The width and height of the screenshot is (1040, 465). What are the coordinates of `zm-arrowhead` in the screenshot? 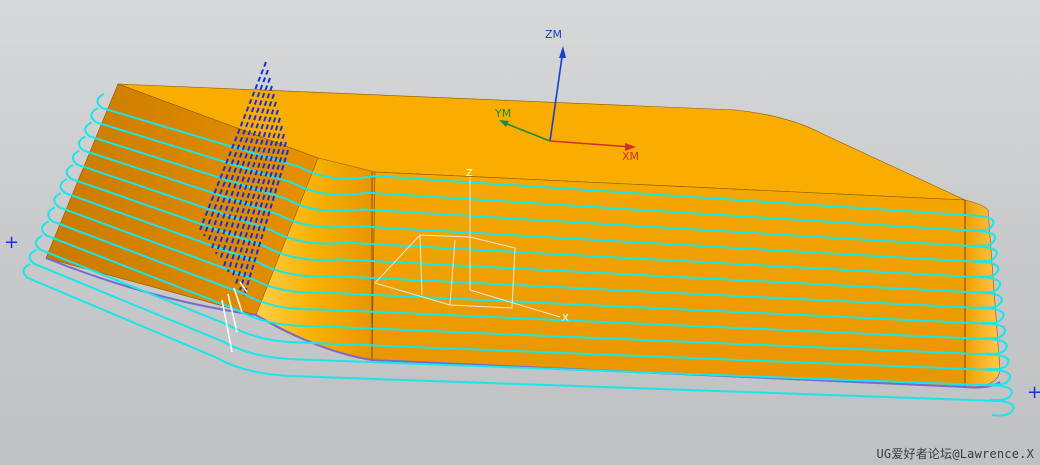 It's located at (562, 52).